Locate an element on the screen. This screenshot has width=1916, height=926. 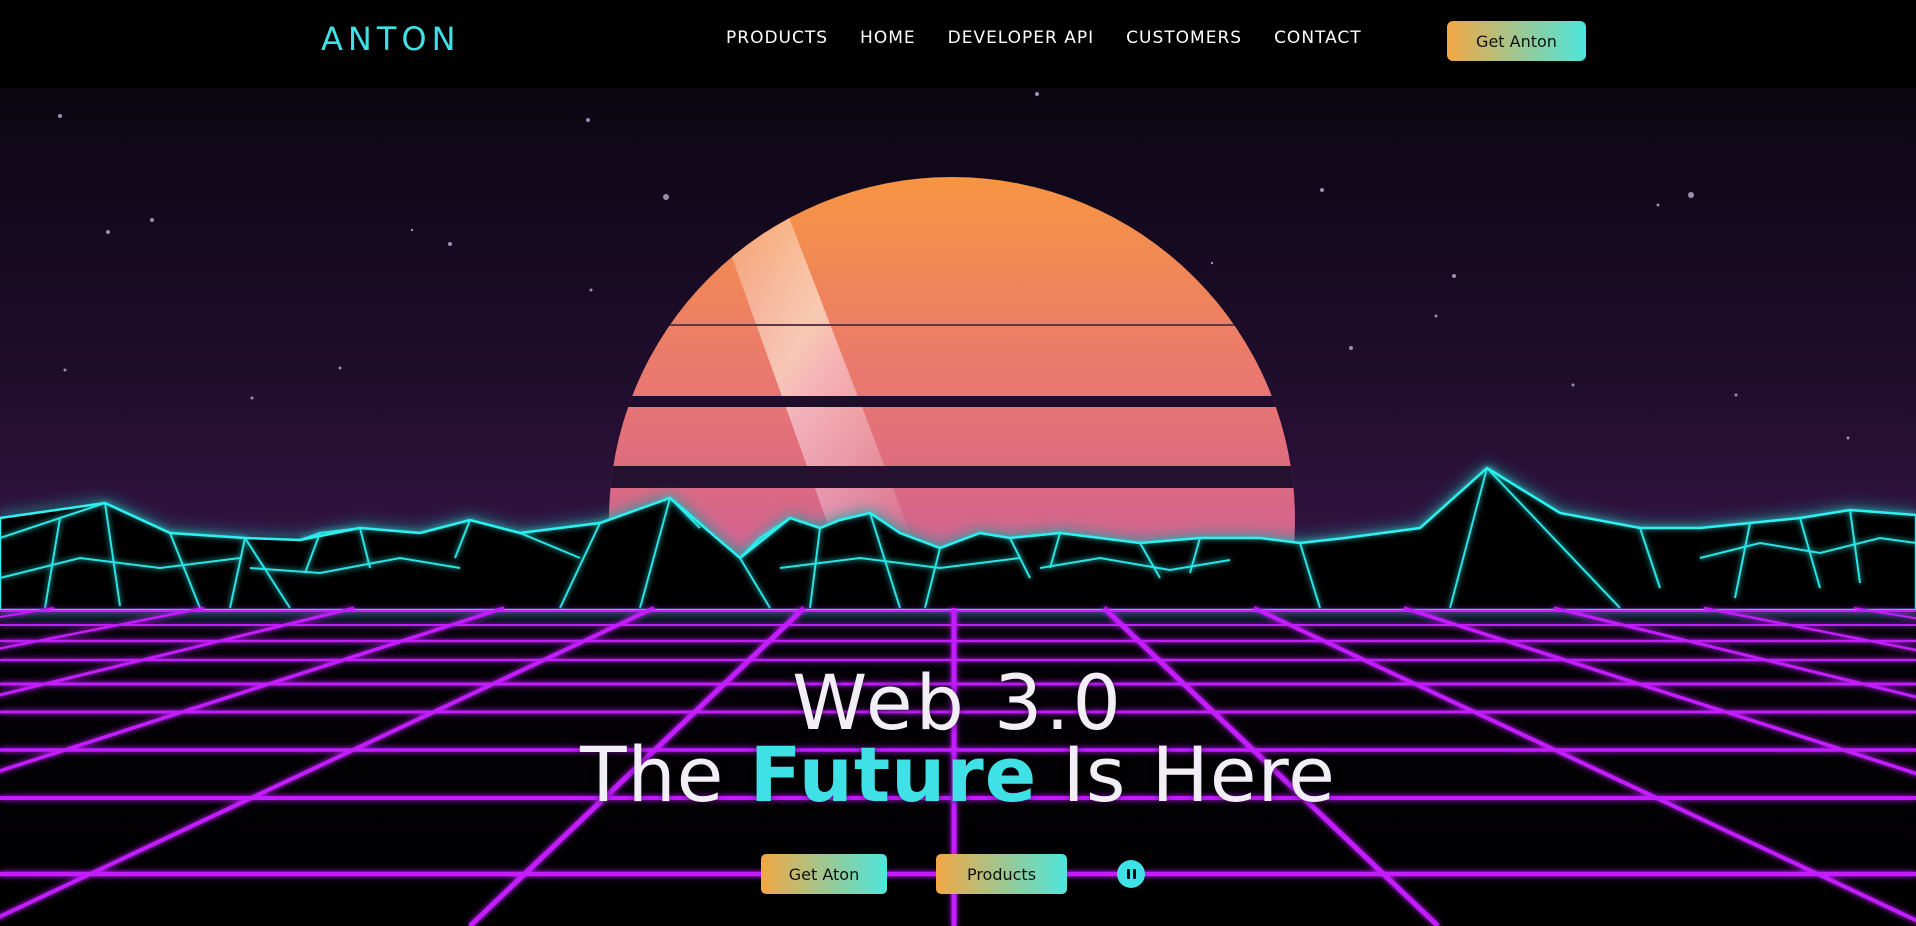
nav-products: PRODUCTS is located at coordinates (777, 38).